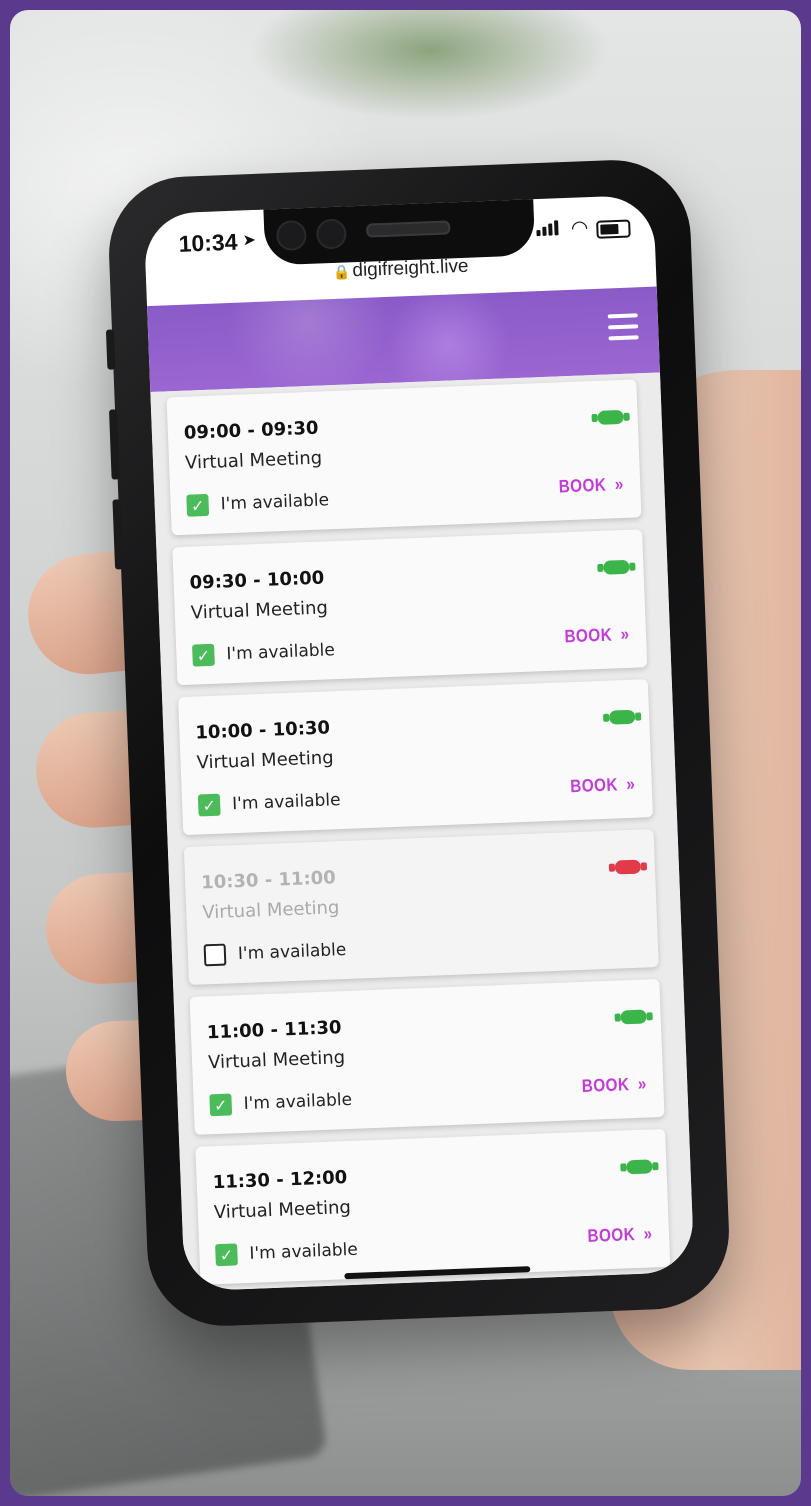 The width and height of the screenshot is (811, 1506). I want to click on slot-time: 09:30 - 10:00, so click(257, 580).